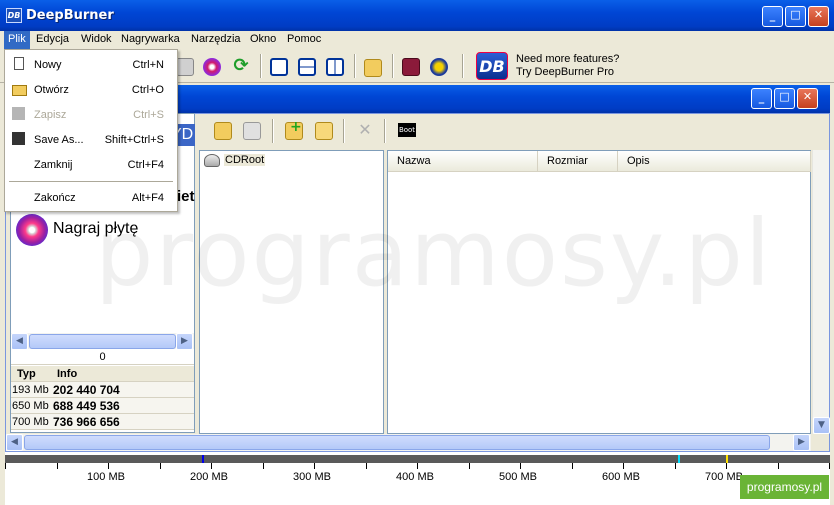 The height and width of the screenshot is (505, 834). What do you see at coordinates (463, 161) in the screenshot?
I see `column-name: Nazwa` at bounding box center [463, 161].